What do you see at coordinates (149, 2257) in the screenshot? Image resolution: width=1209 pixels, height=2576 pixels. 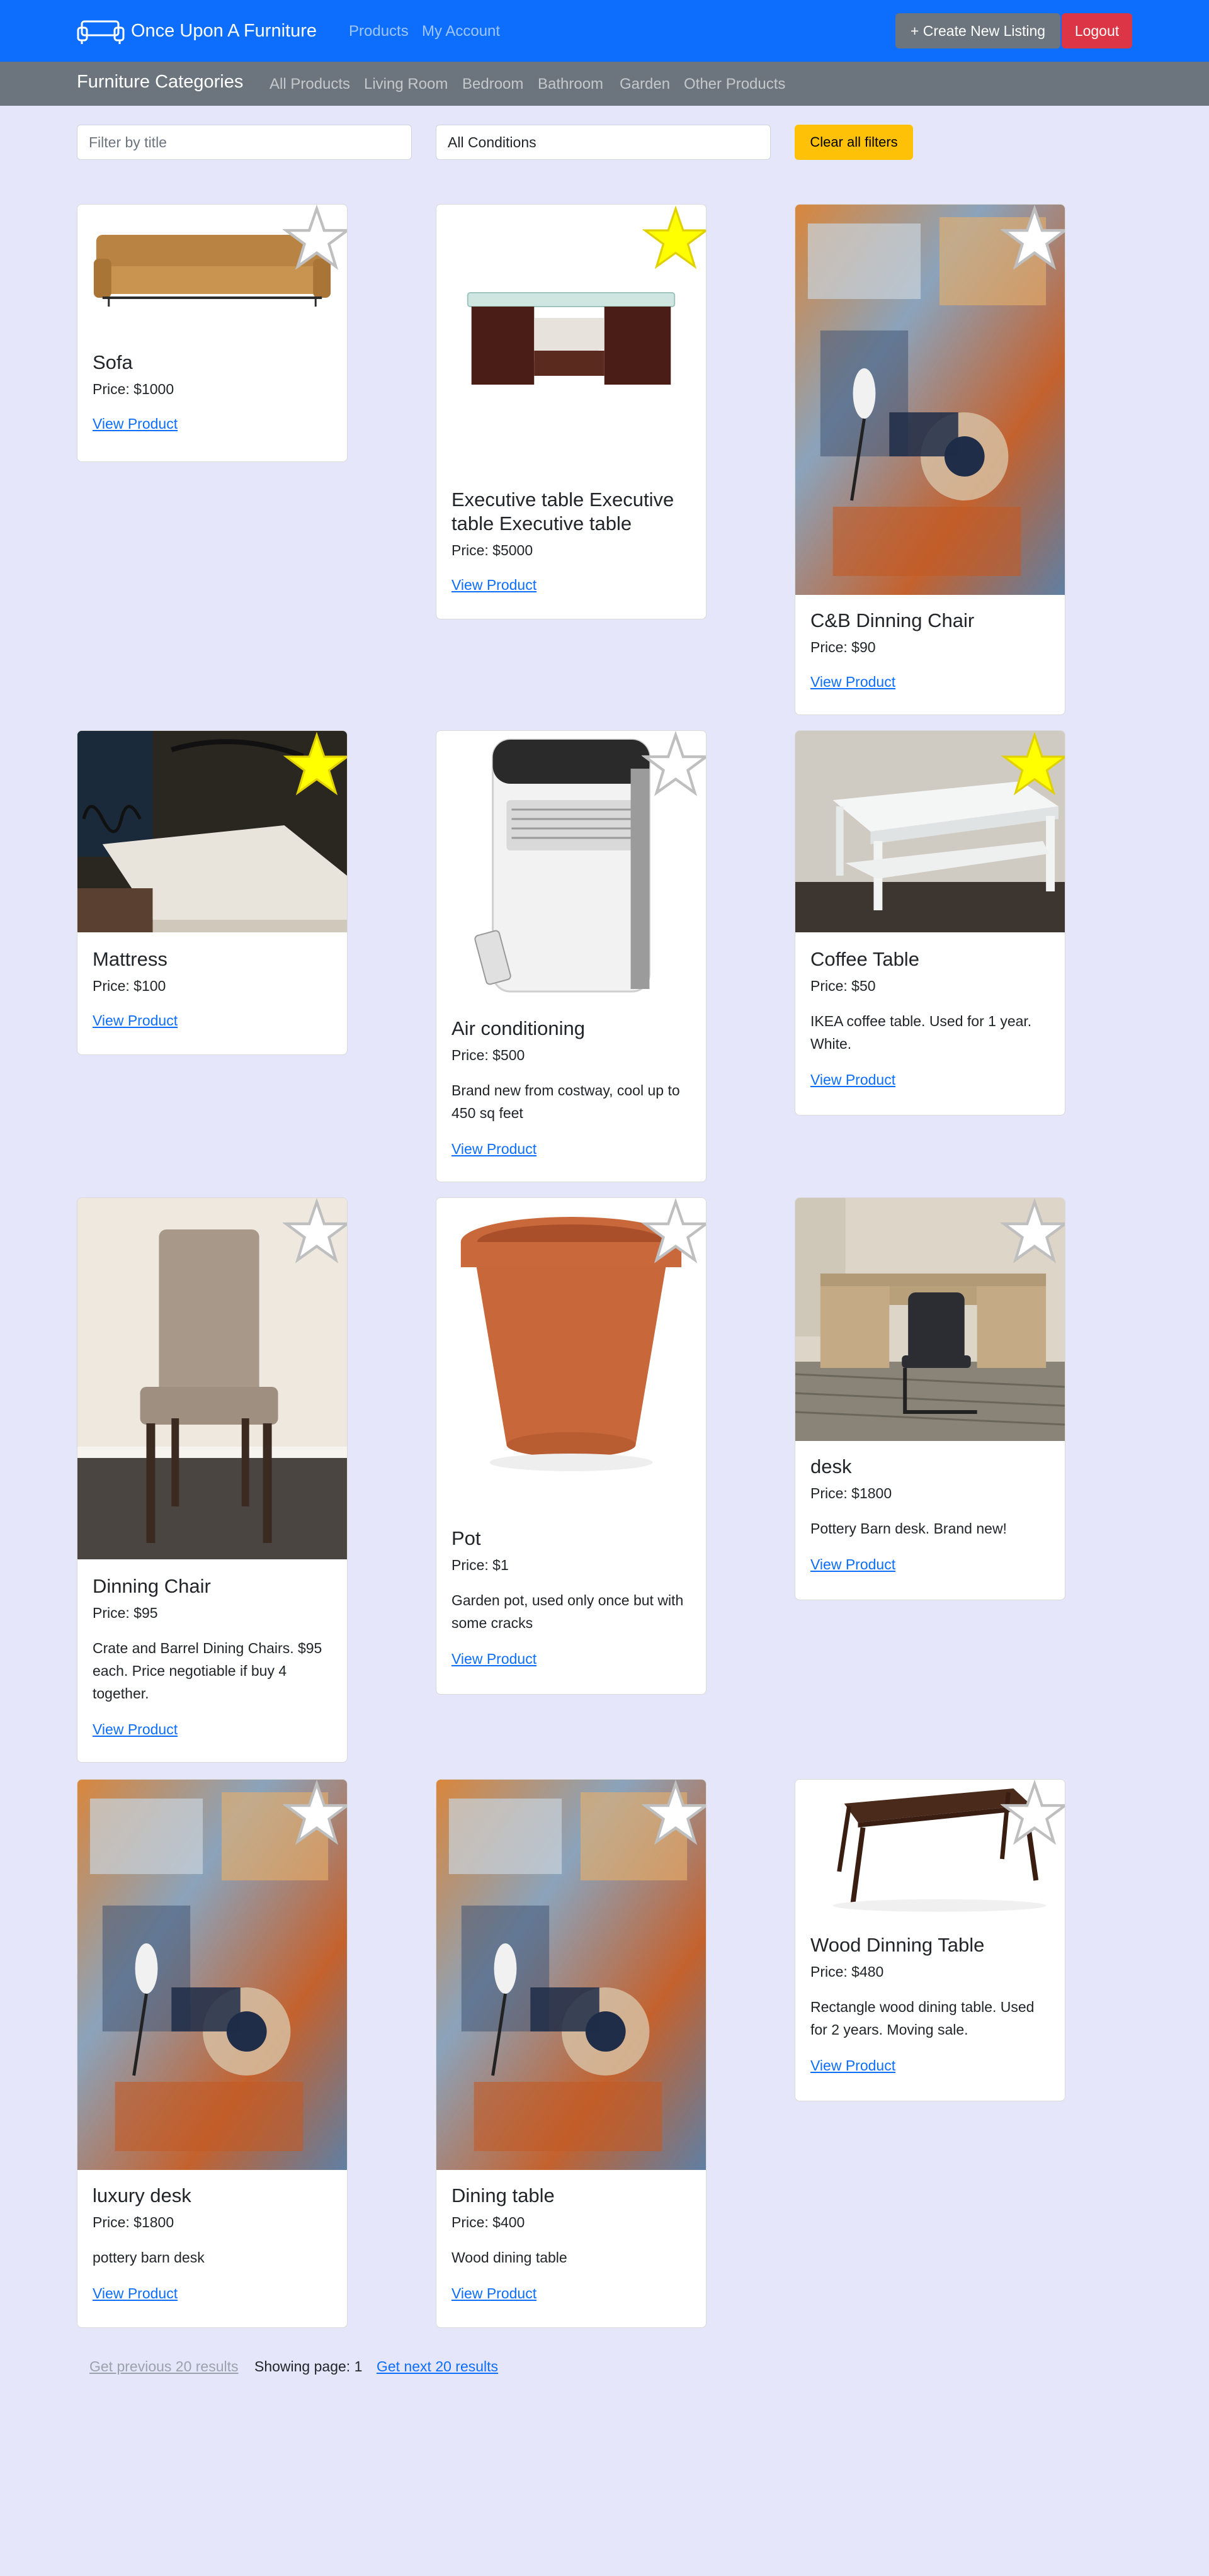 I see `product-description: pottery barn desk` at bounding box center [149, 2257].